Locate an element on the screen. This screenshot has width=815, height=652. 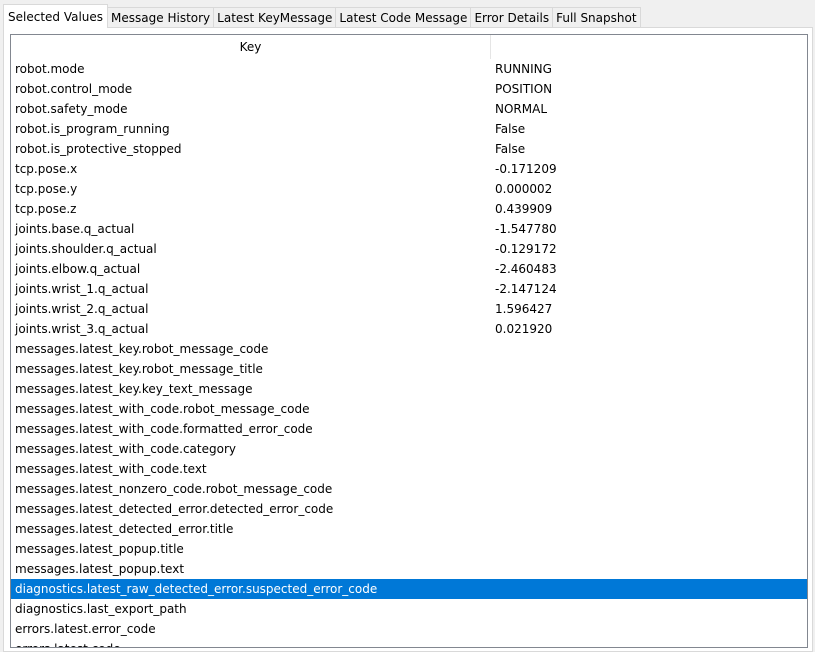
table-row: messages.latest_key.key_text_message is located at coordinates (409, 389).